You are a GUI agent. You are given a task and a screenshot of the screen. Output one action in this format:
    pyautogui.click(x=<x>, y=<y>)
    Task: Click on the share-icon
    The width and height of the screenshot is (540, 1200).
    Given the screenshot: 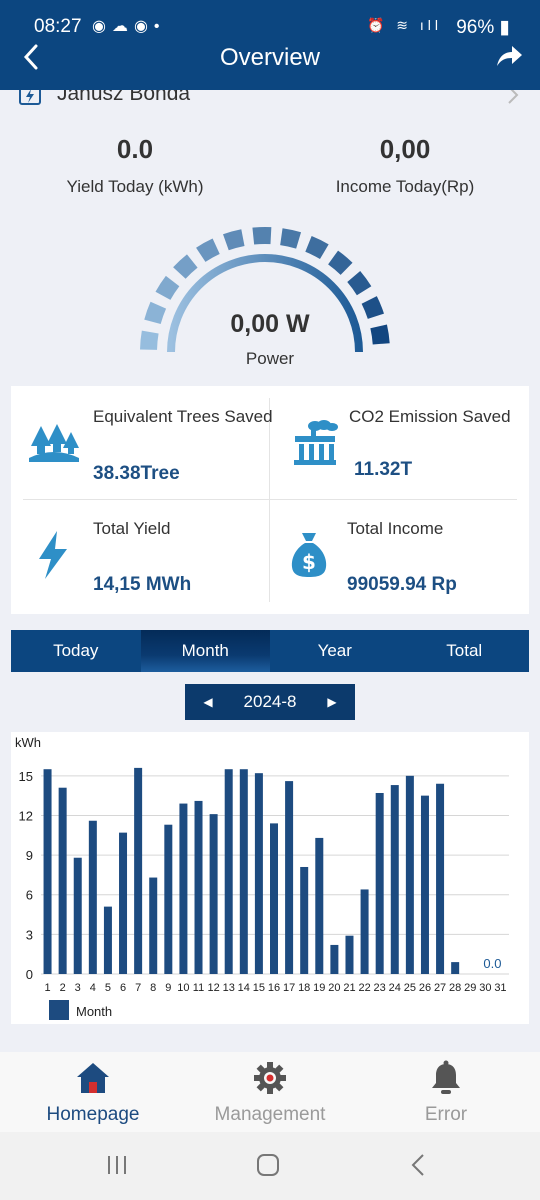 What is the action you would take?
    pyautogui.click(x=509, y=57)
    